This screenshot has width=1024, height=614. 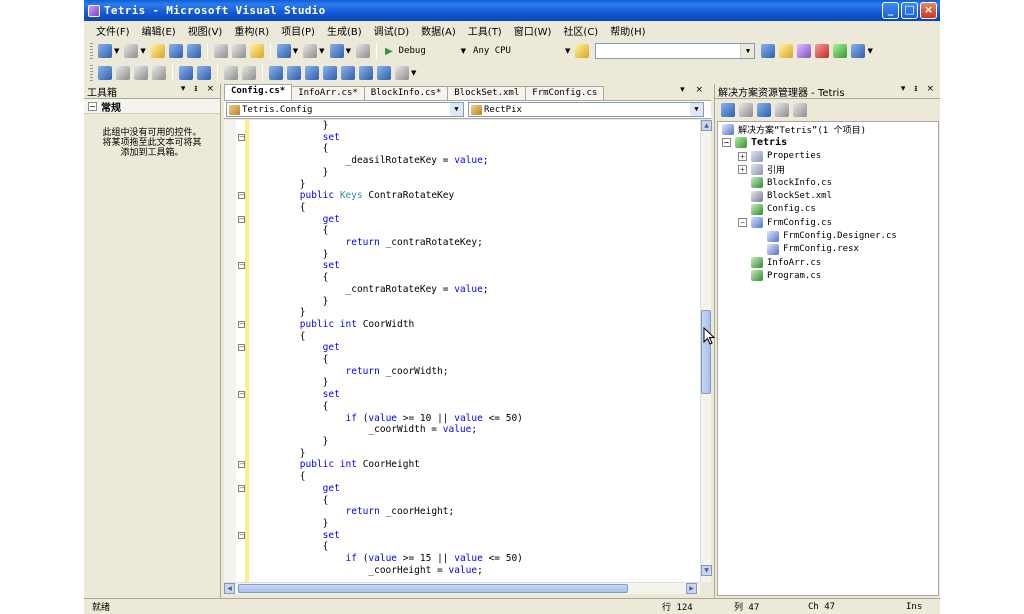 What do you see at coordinates (258, 92) in the screenshot?
I see `tab-config-cs: Config.cs*` at bounding box center [258, 92].